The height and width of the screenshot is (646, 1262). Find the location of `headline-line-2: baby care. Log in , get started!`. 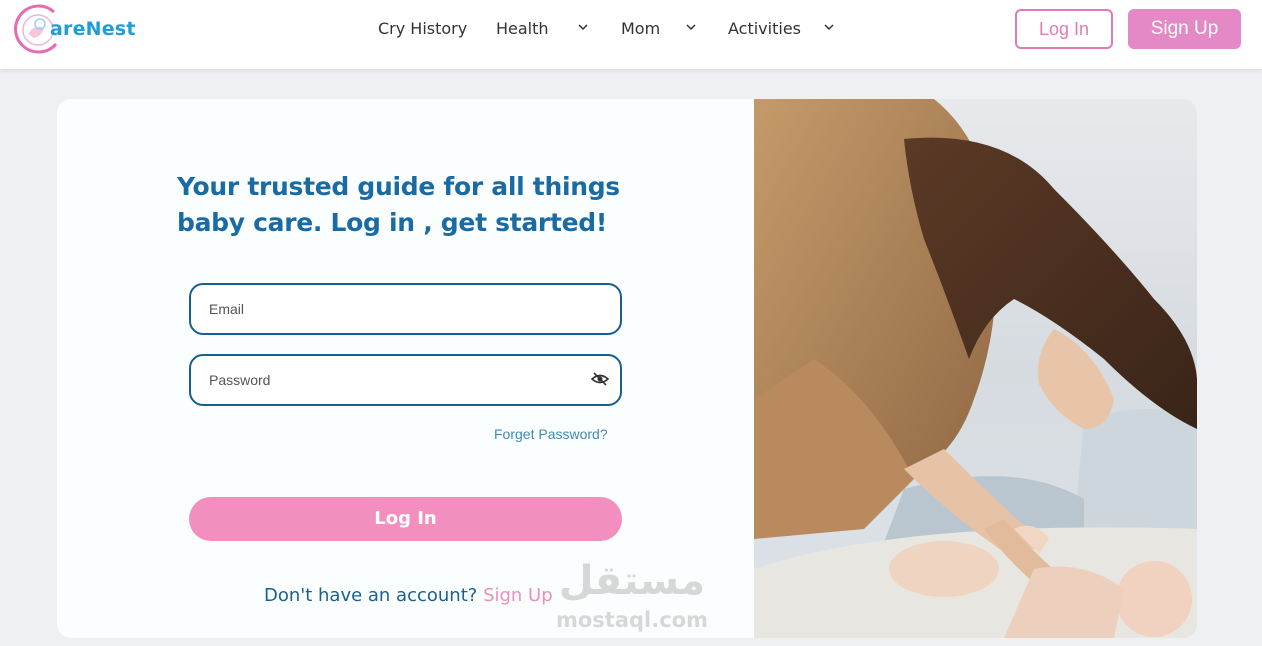

headline-line-2: baby care. Log in , get started! is located at coordinates (392, 222).